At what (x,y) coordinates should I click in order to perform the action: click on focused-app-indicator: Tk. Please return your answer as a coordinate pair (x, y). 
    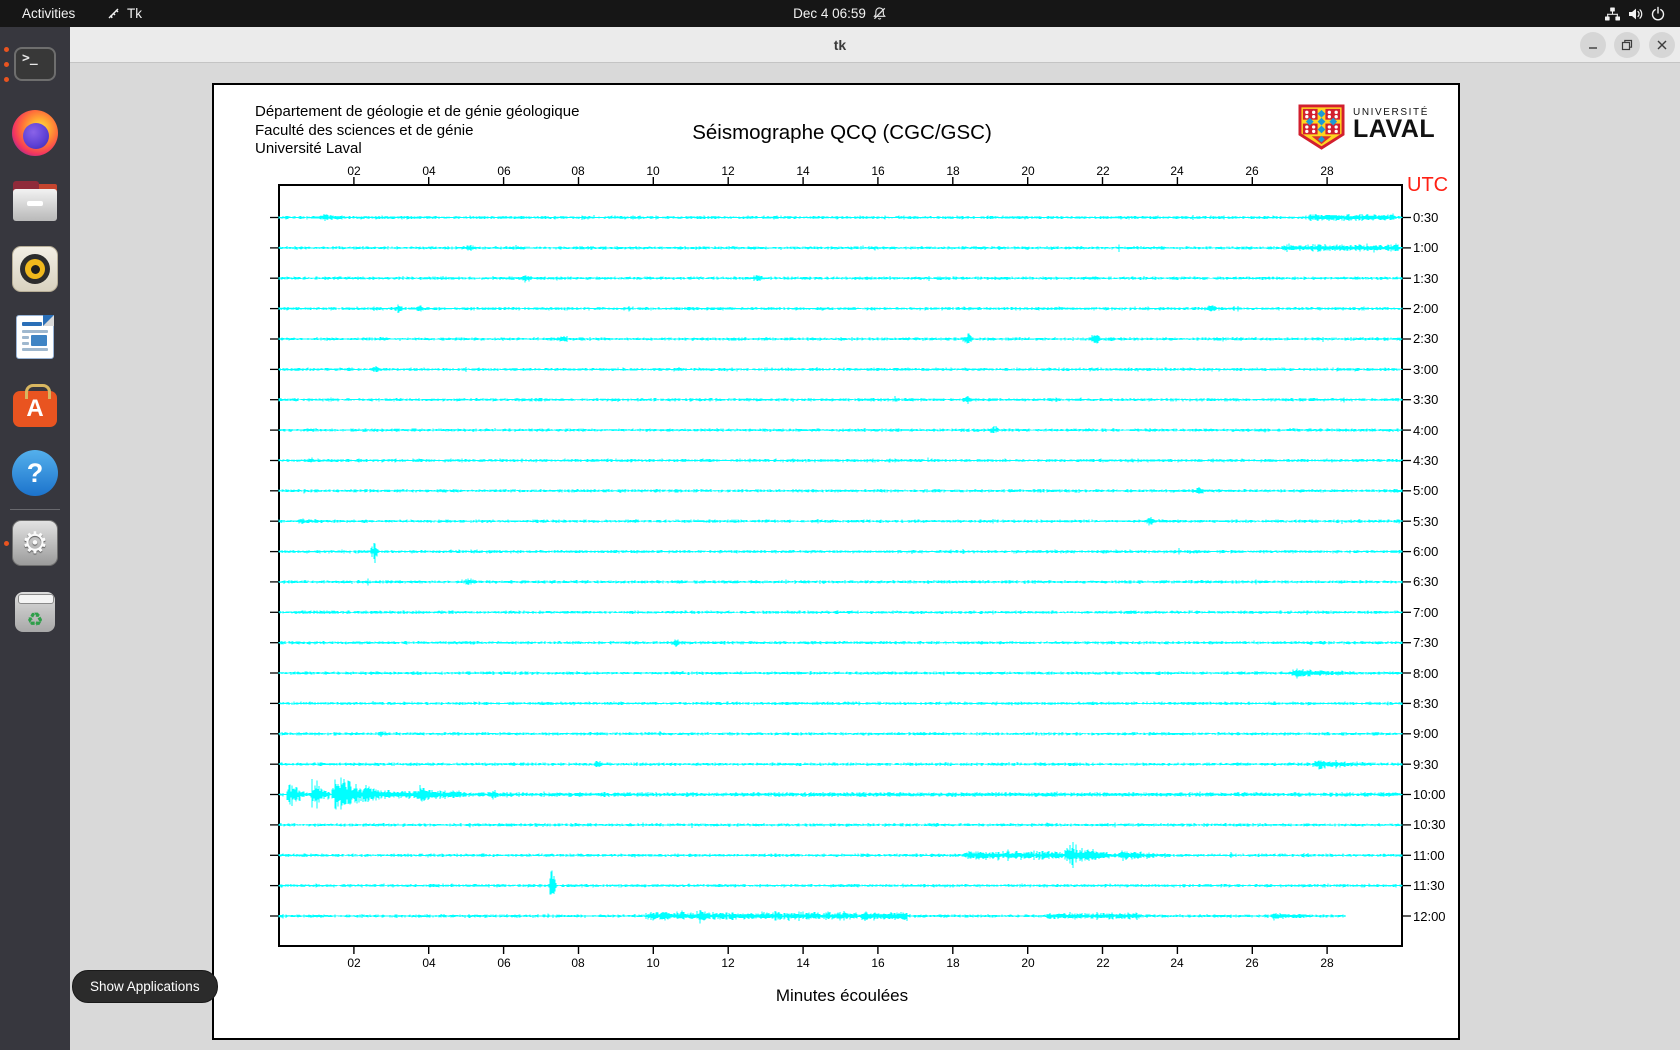
    Looking at the image, I should click on (124, 13).